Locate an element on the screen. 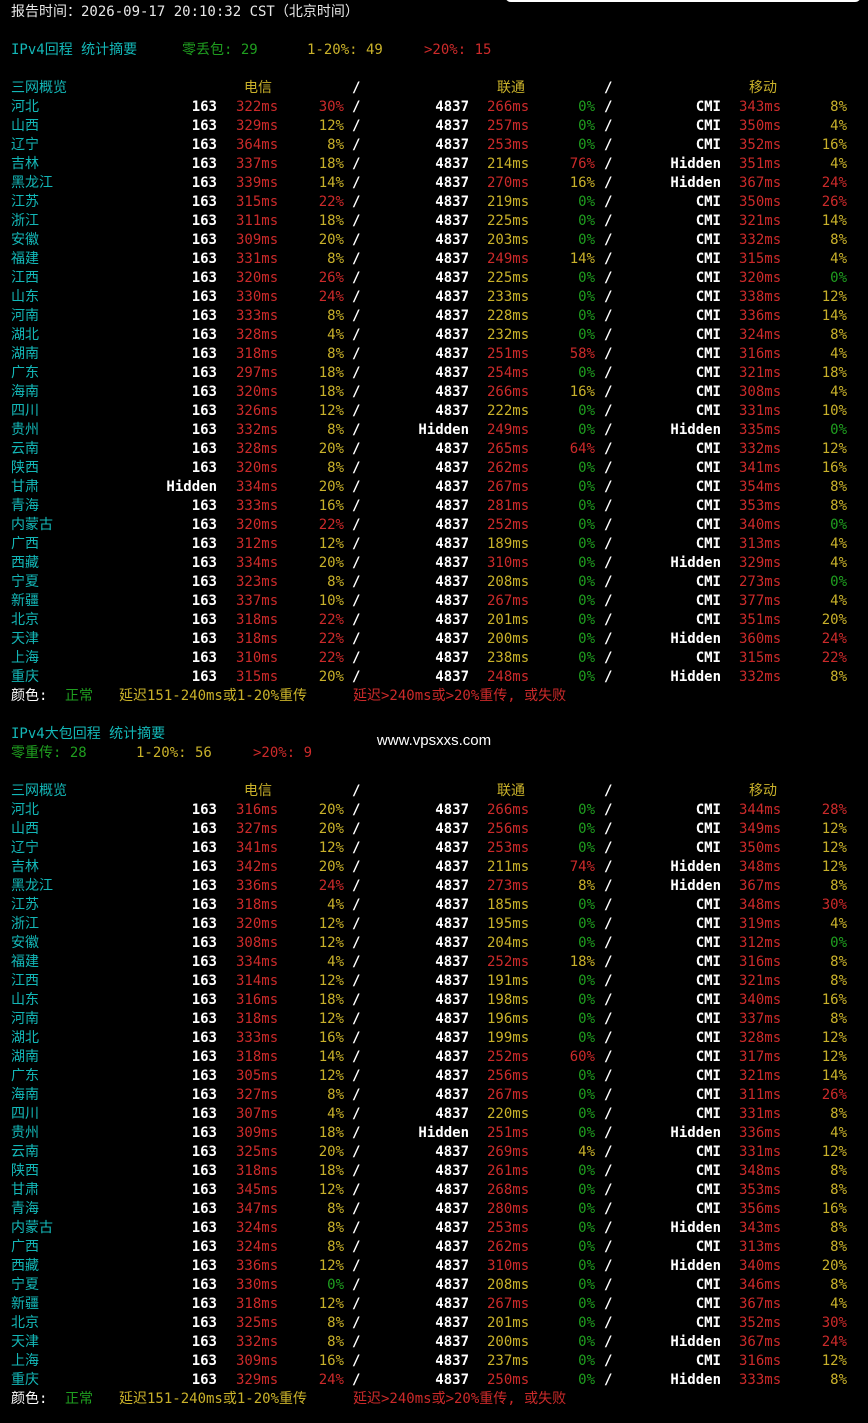 The image size is (868, 1423). telecom-loss: 0% is located at coordinates (335, 1285).